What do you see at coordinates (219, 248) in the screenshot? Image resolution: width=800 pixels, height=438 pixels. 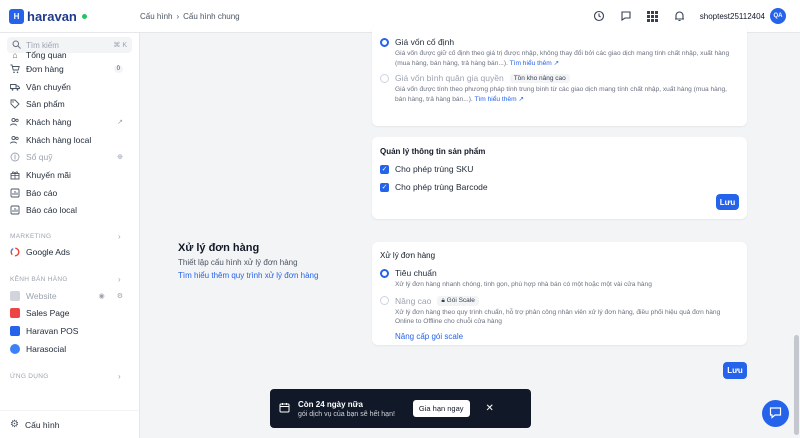 I see `section-title: Xử lý đơn hàng` at bounding box center [219, 248].